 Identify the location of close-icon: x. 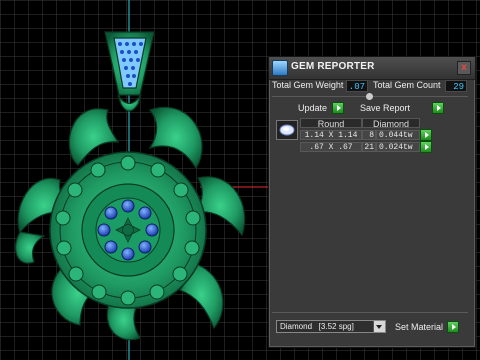
(464, 68).